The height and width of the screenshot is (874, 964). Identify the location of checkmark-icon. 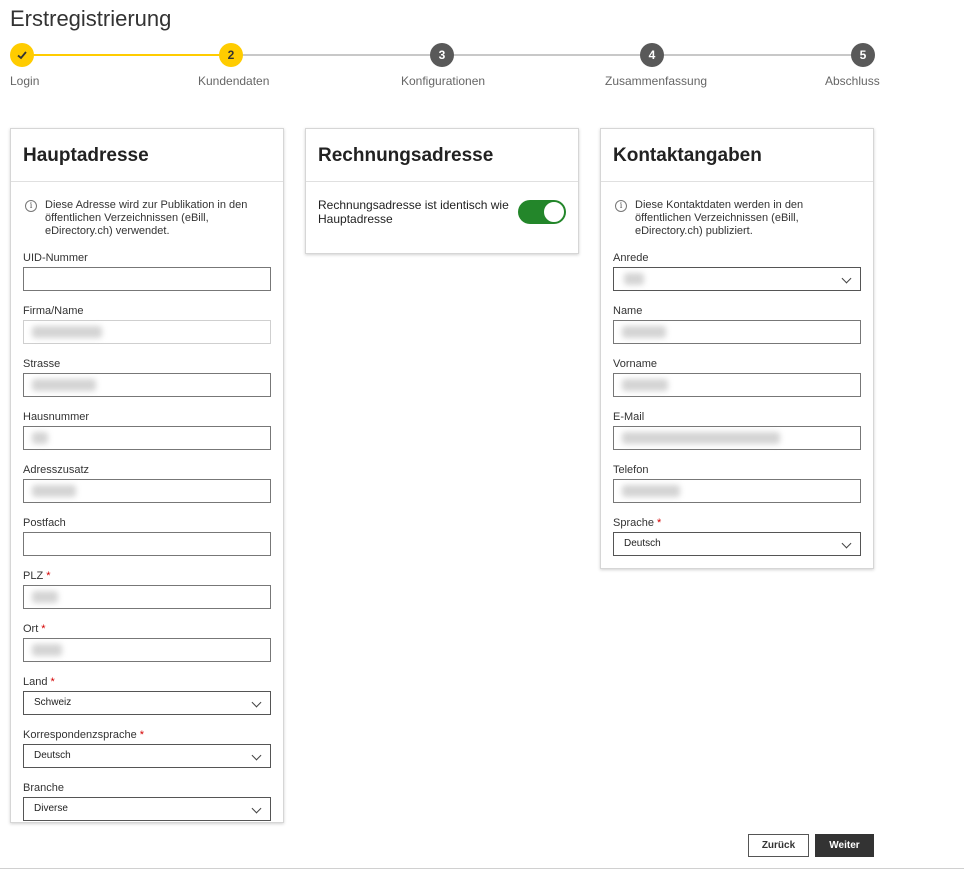
(22, 55).